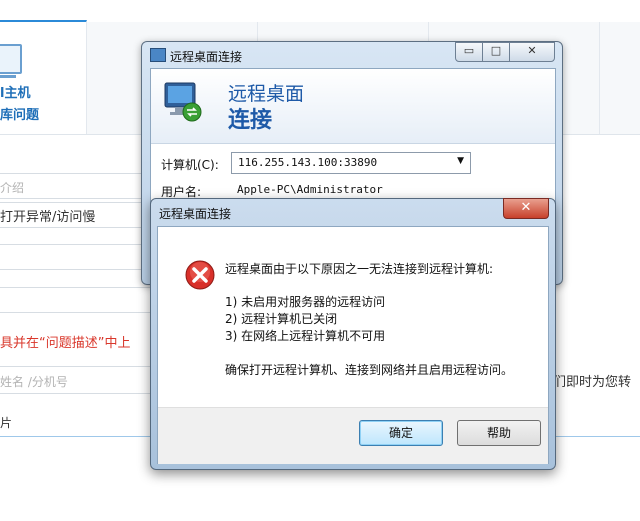  What do you see at coordinates (305, 302) in the screenshot?
I see `error-reason-1: 1) 未启用对服务器的远程访问` at bounding box center [305, 302].